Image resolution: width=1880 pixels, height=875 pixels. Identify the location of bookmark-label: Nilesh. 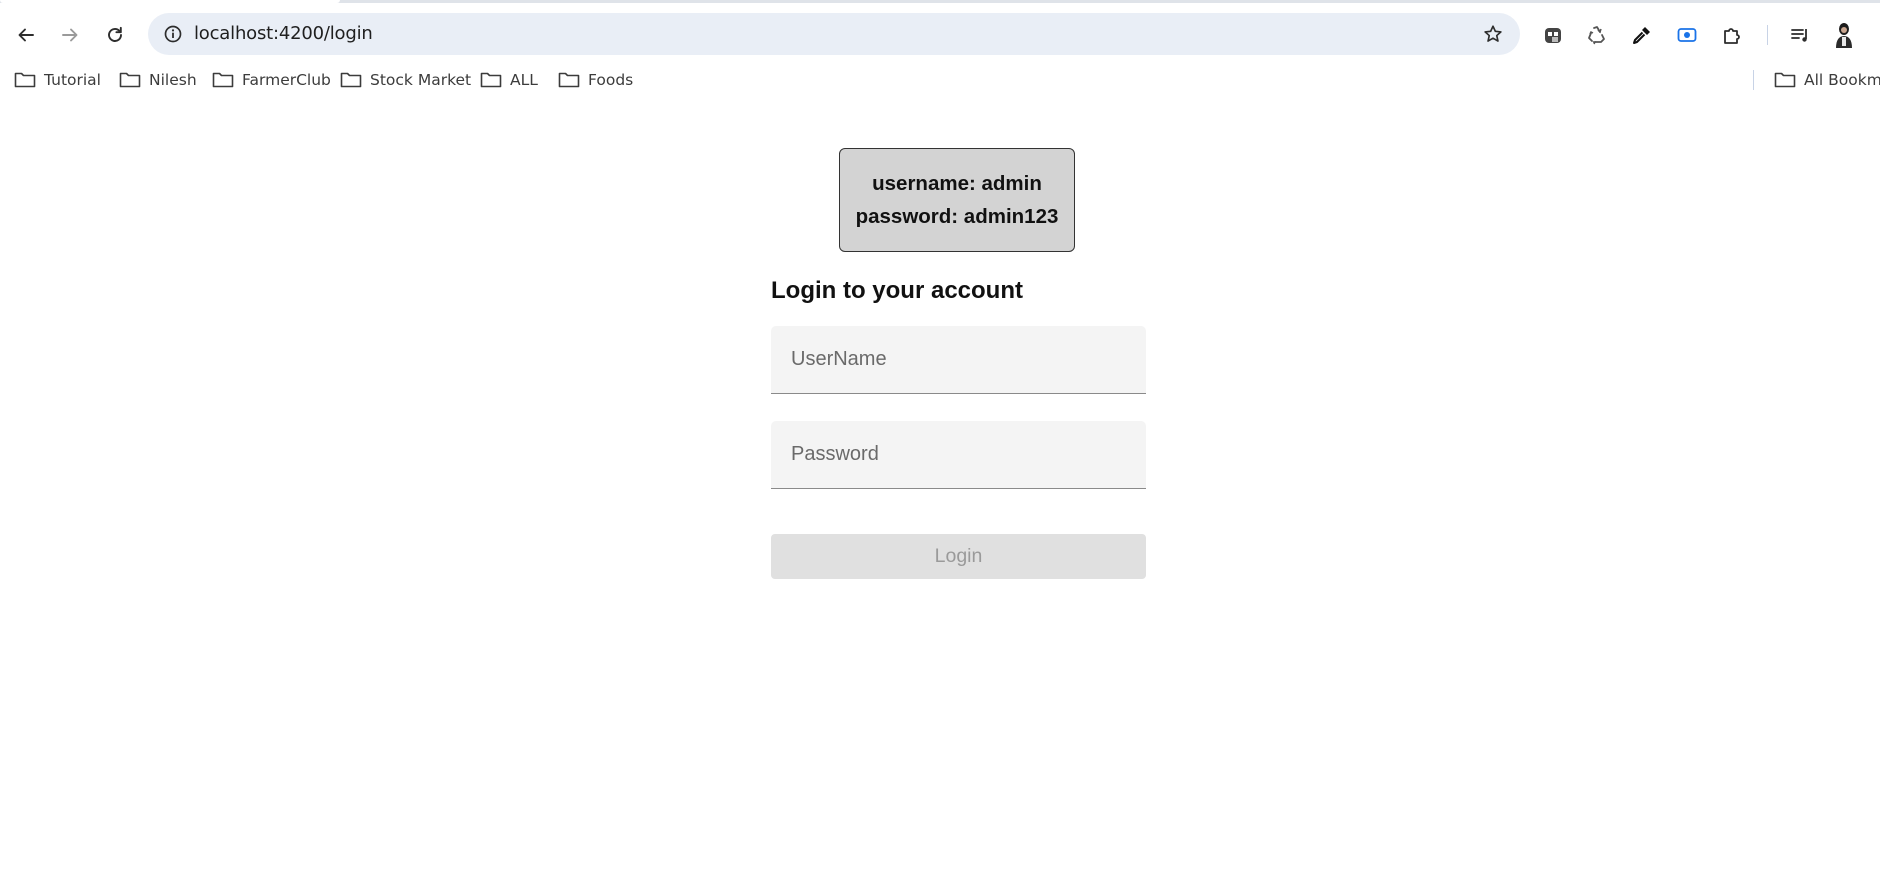
(173, 80).